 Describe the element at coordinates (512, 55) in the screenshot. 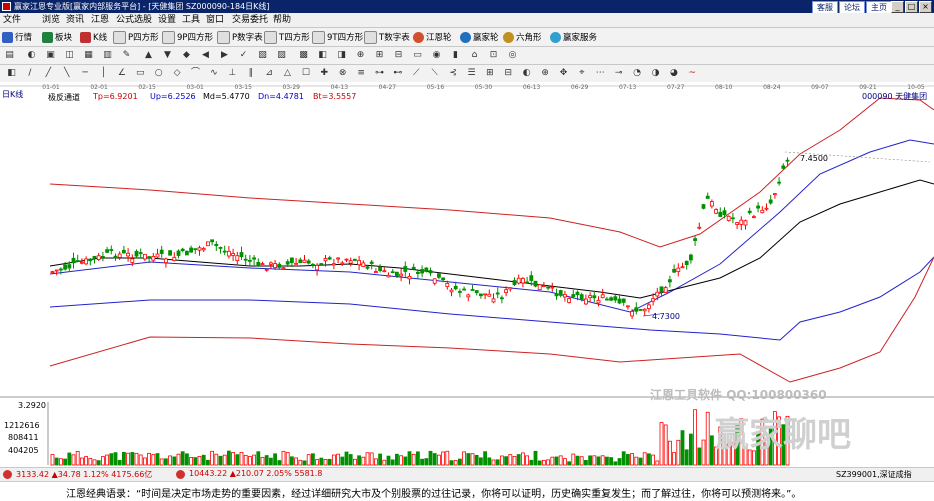

I see `tool-icon: ◎` at that location.